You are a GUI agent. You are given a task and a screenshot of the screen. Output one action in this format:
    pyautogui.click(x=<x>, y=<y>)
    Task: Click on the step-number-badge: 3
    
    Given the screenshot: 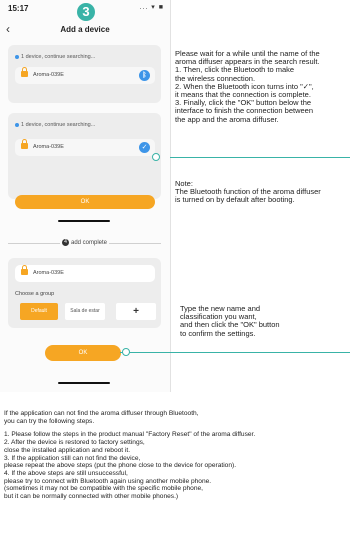 What is the action you would take?
    pyautogui.click(x=86, y=12)
    